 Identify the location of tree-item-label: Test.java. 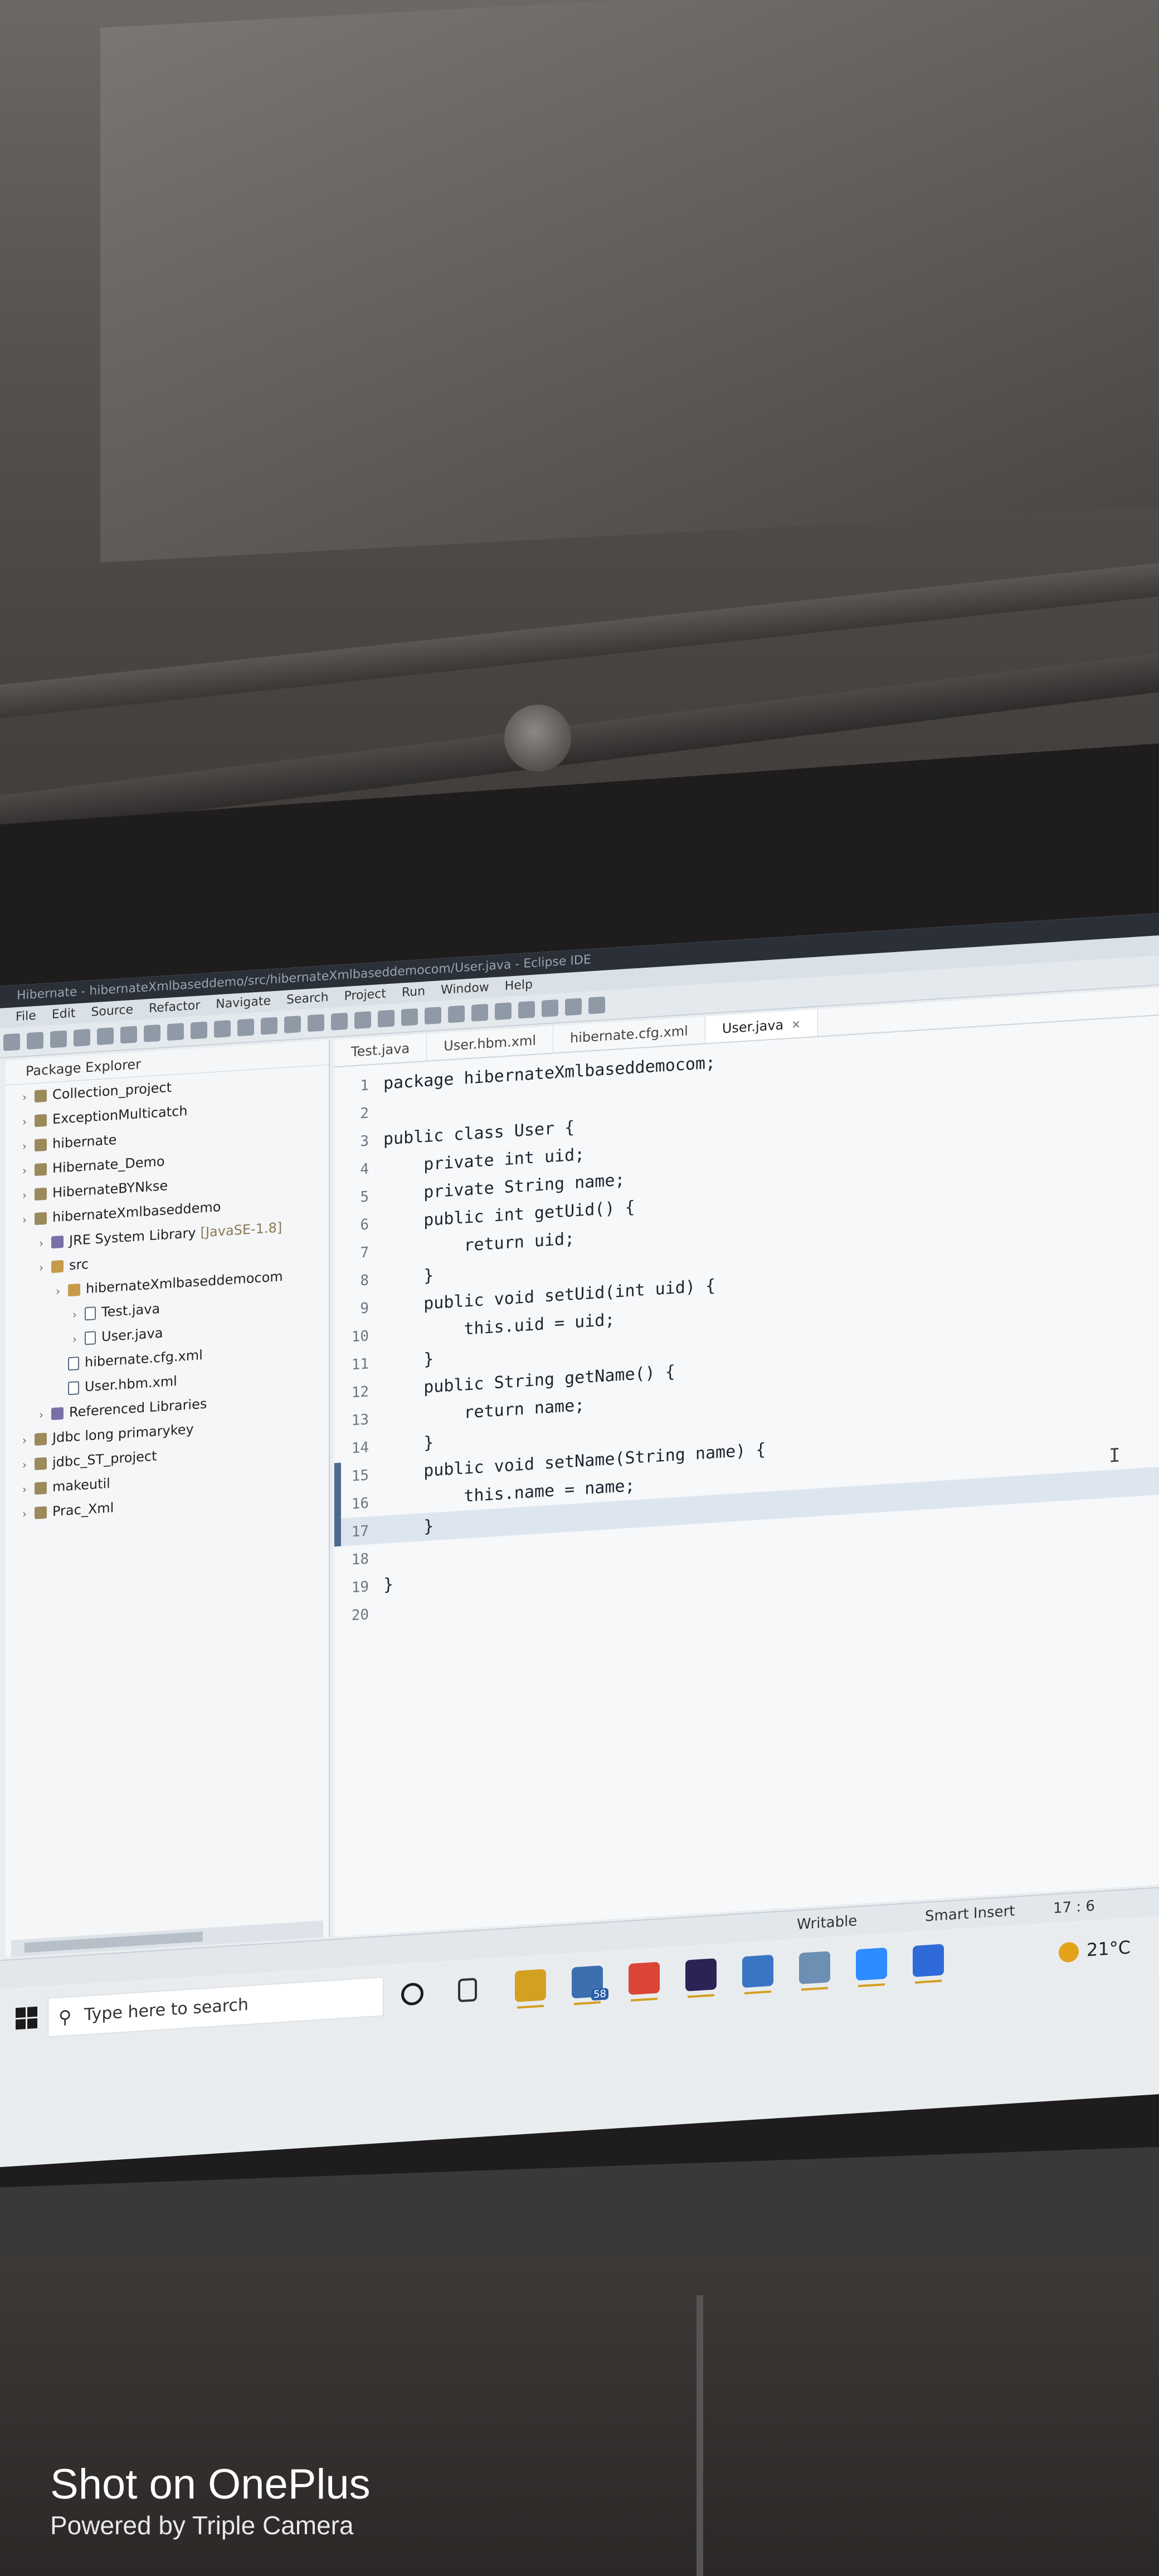
(130, 1310).